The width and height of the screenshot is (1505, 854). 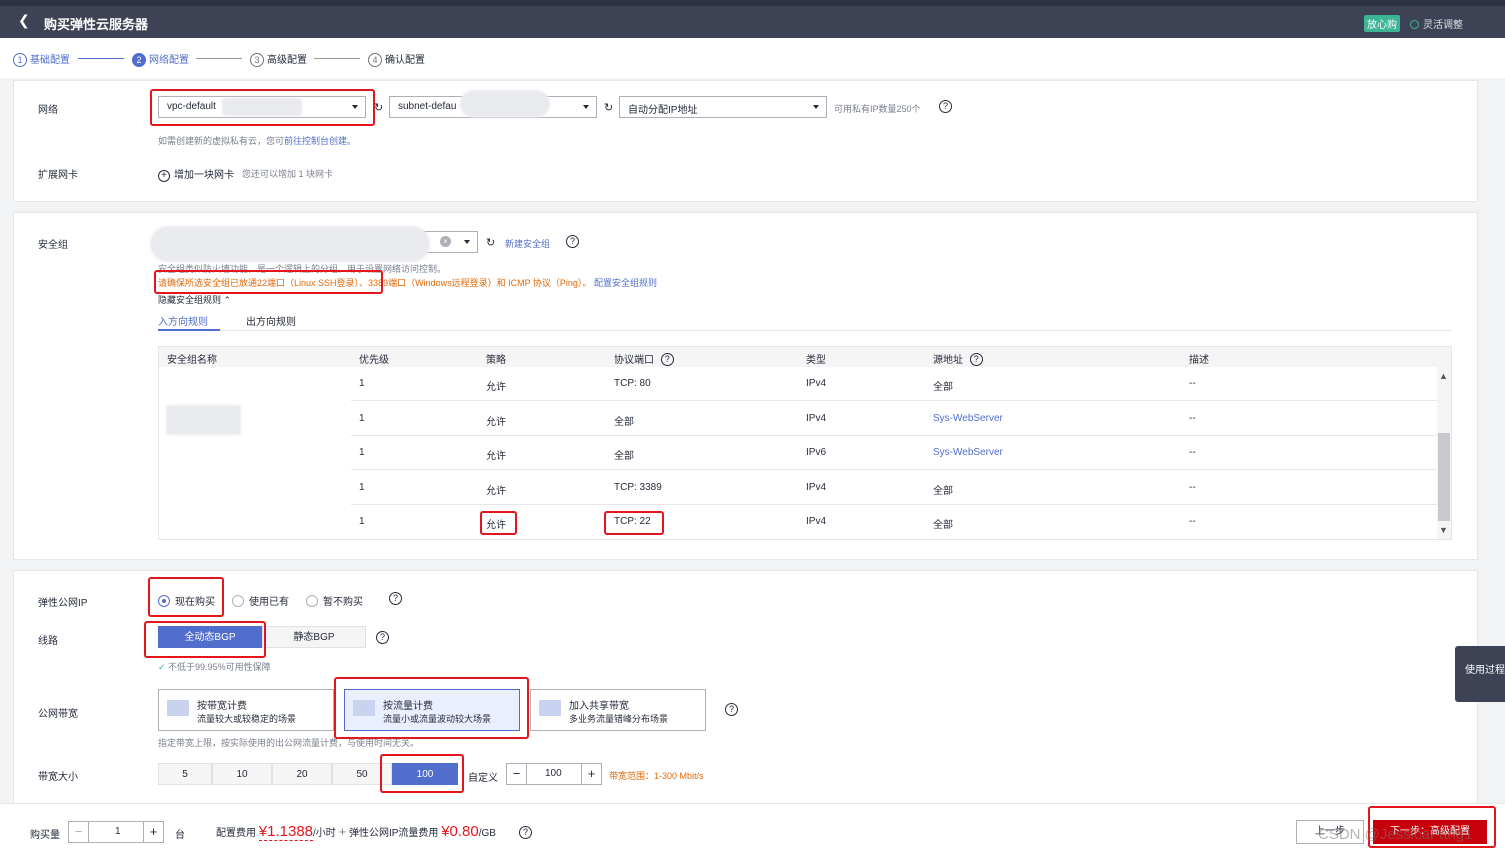 I want to click on scroll-thumb, so click(x=1444, y=477).